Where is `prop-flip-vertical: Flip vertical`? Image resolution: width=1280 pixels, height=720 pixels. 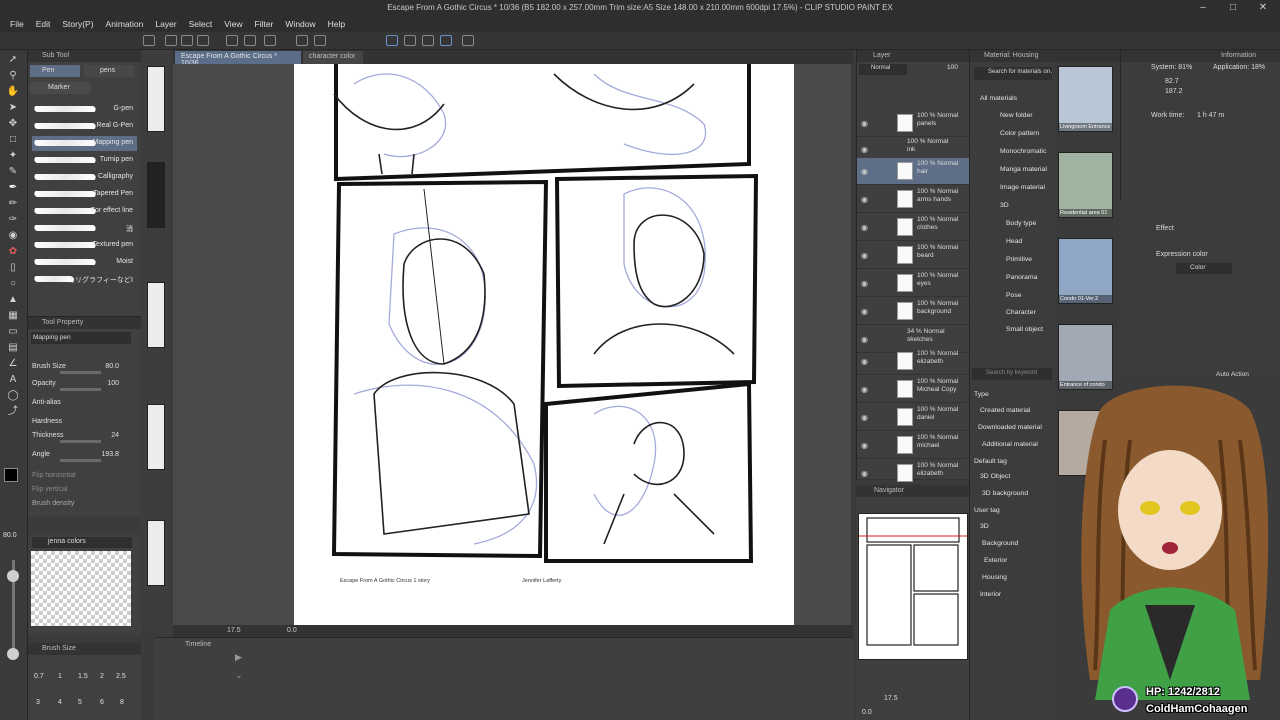 prop-flip-vertical: Flip vertical is located at coordinates (84, 492).